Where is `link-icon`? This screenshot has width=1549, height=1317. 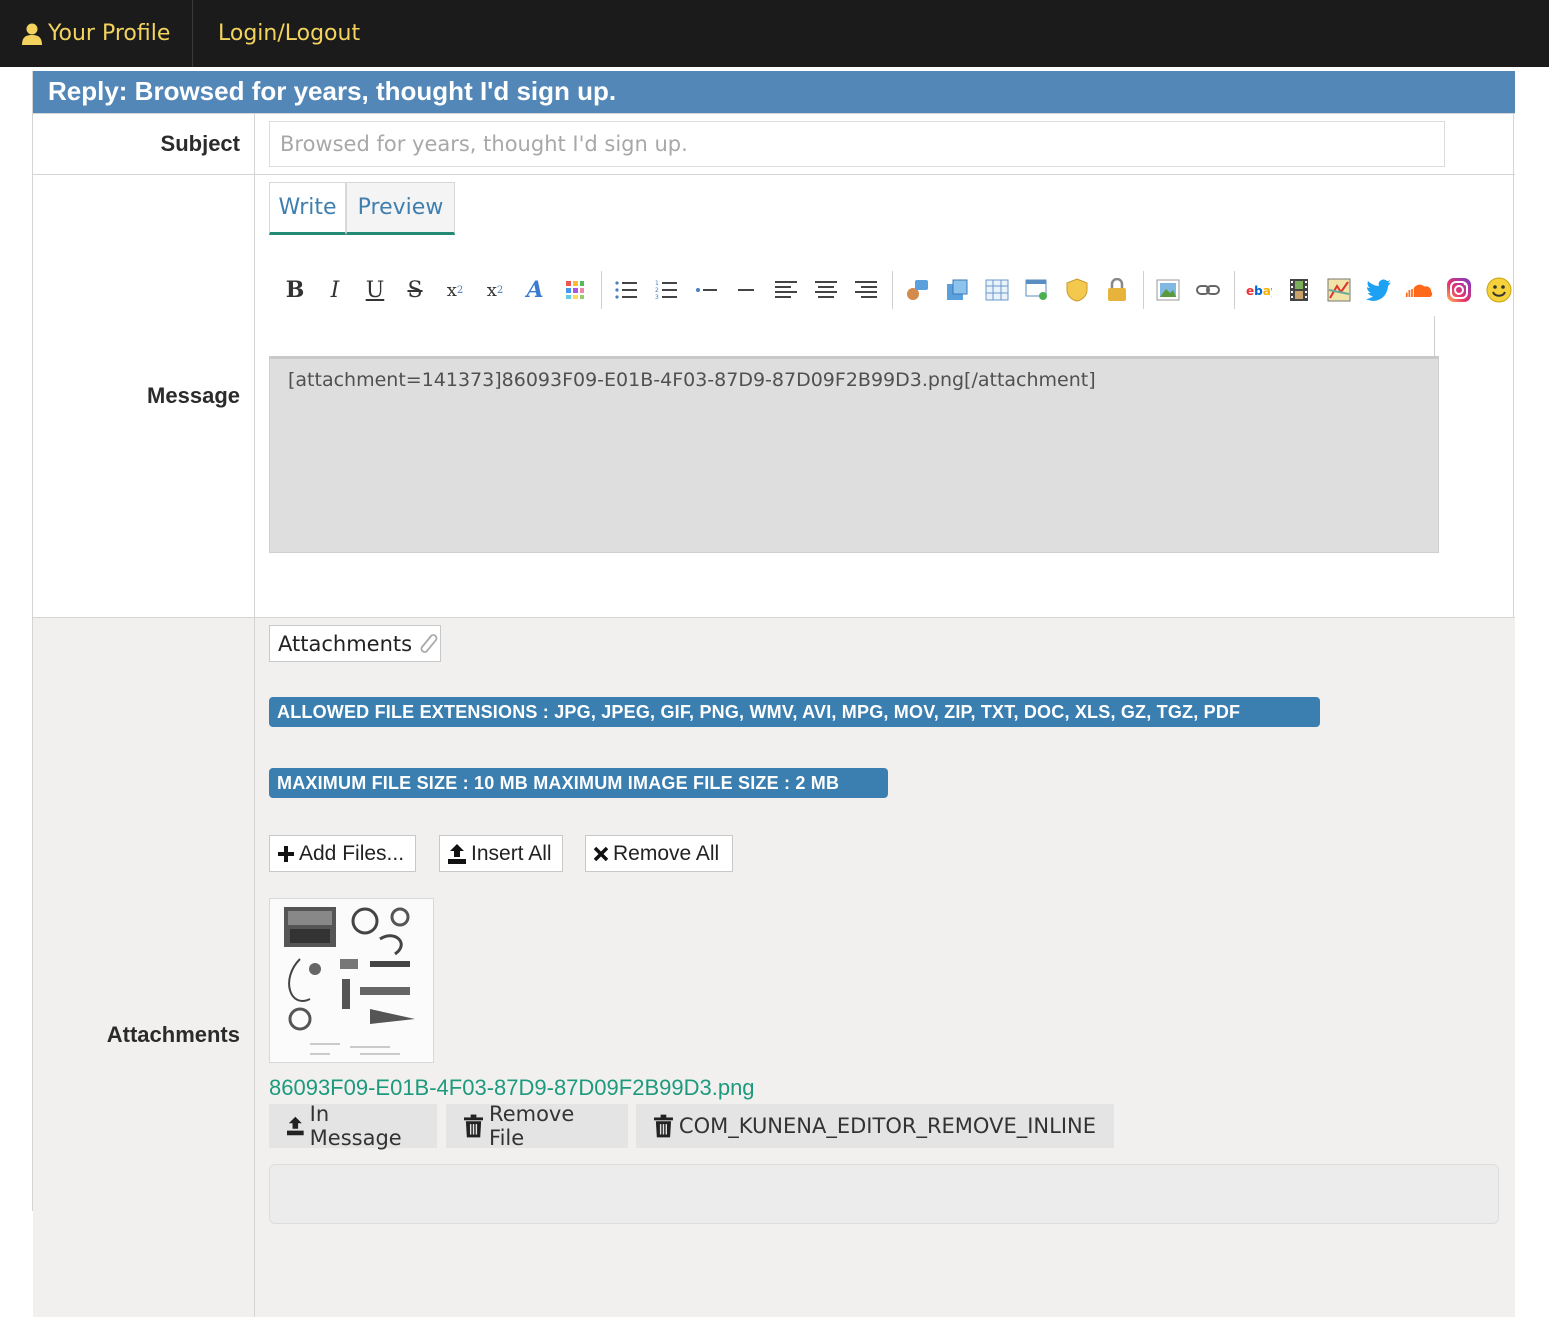
link-icon is located at coordinates (1208, 290).